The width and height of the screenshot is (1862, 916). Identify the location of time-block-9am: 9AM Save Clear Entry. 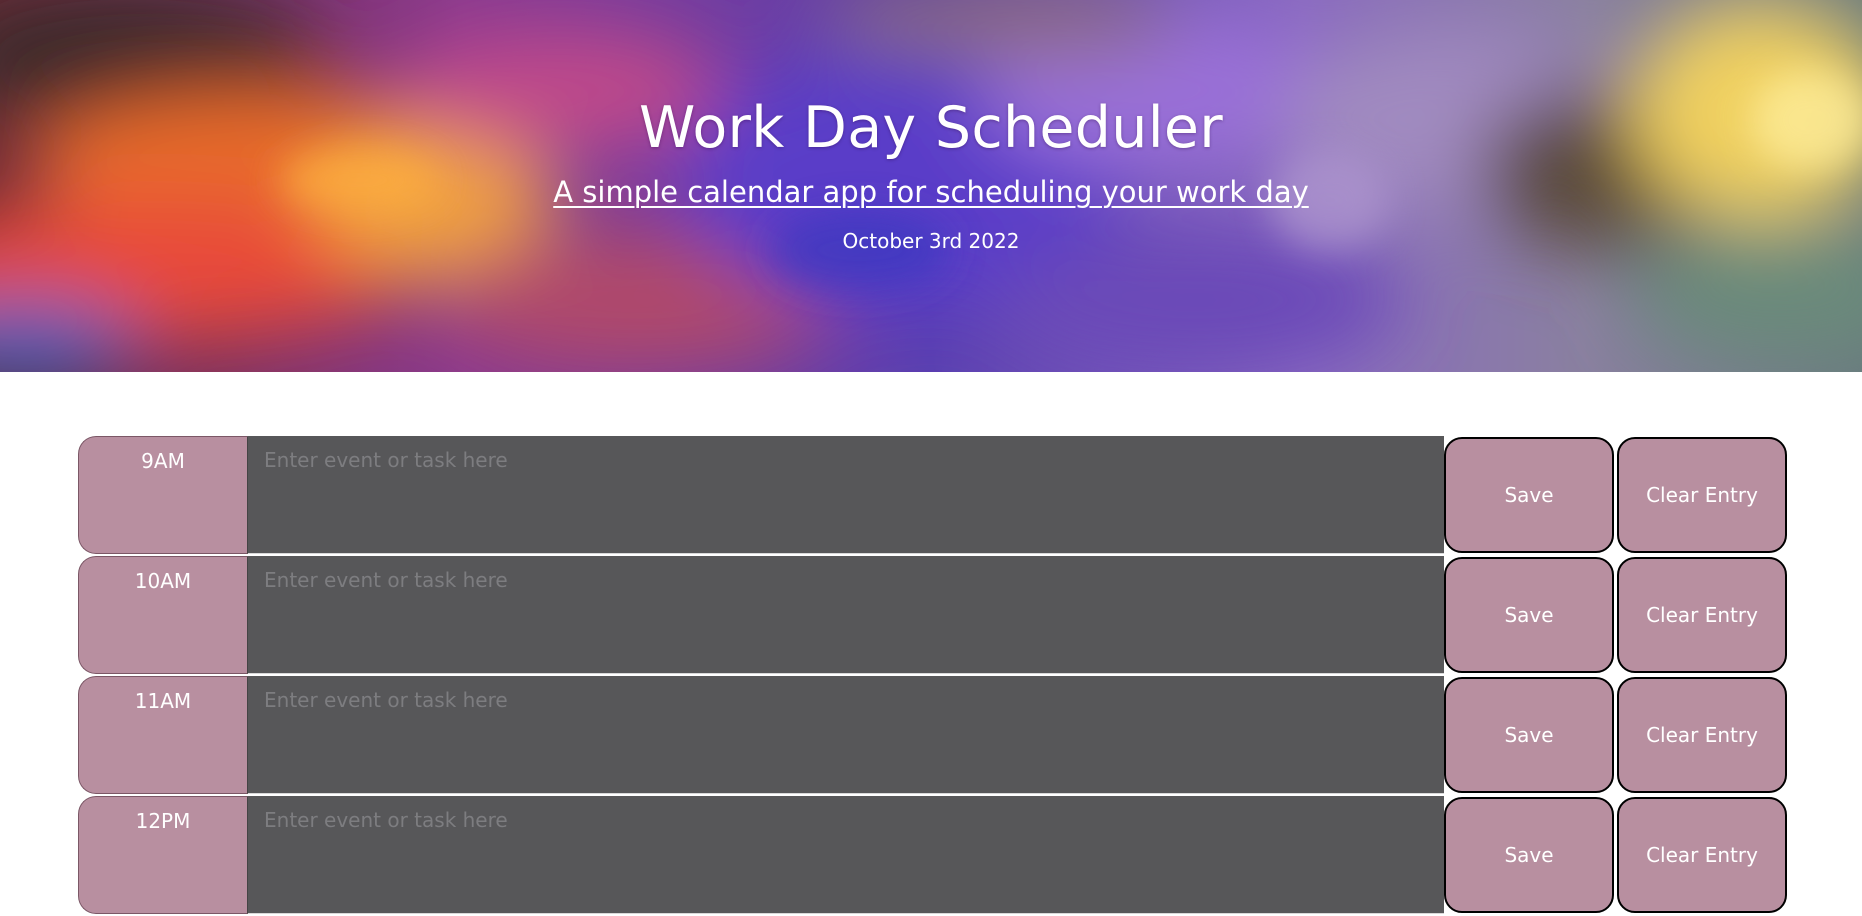
(933, 495).